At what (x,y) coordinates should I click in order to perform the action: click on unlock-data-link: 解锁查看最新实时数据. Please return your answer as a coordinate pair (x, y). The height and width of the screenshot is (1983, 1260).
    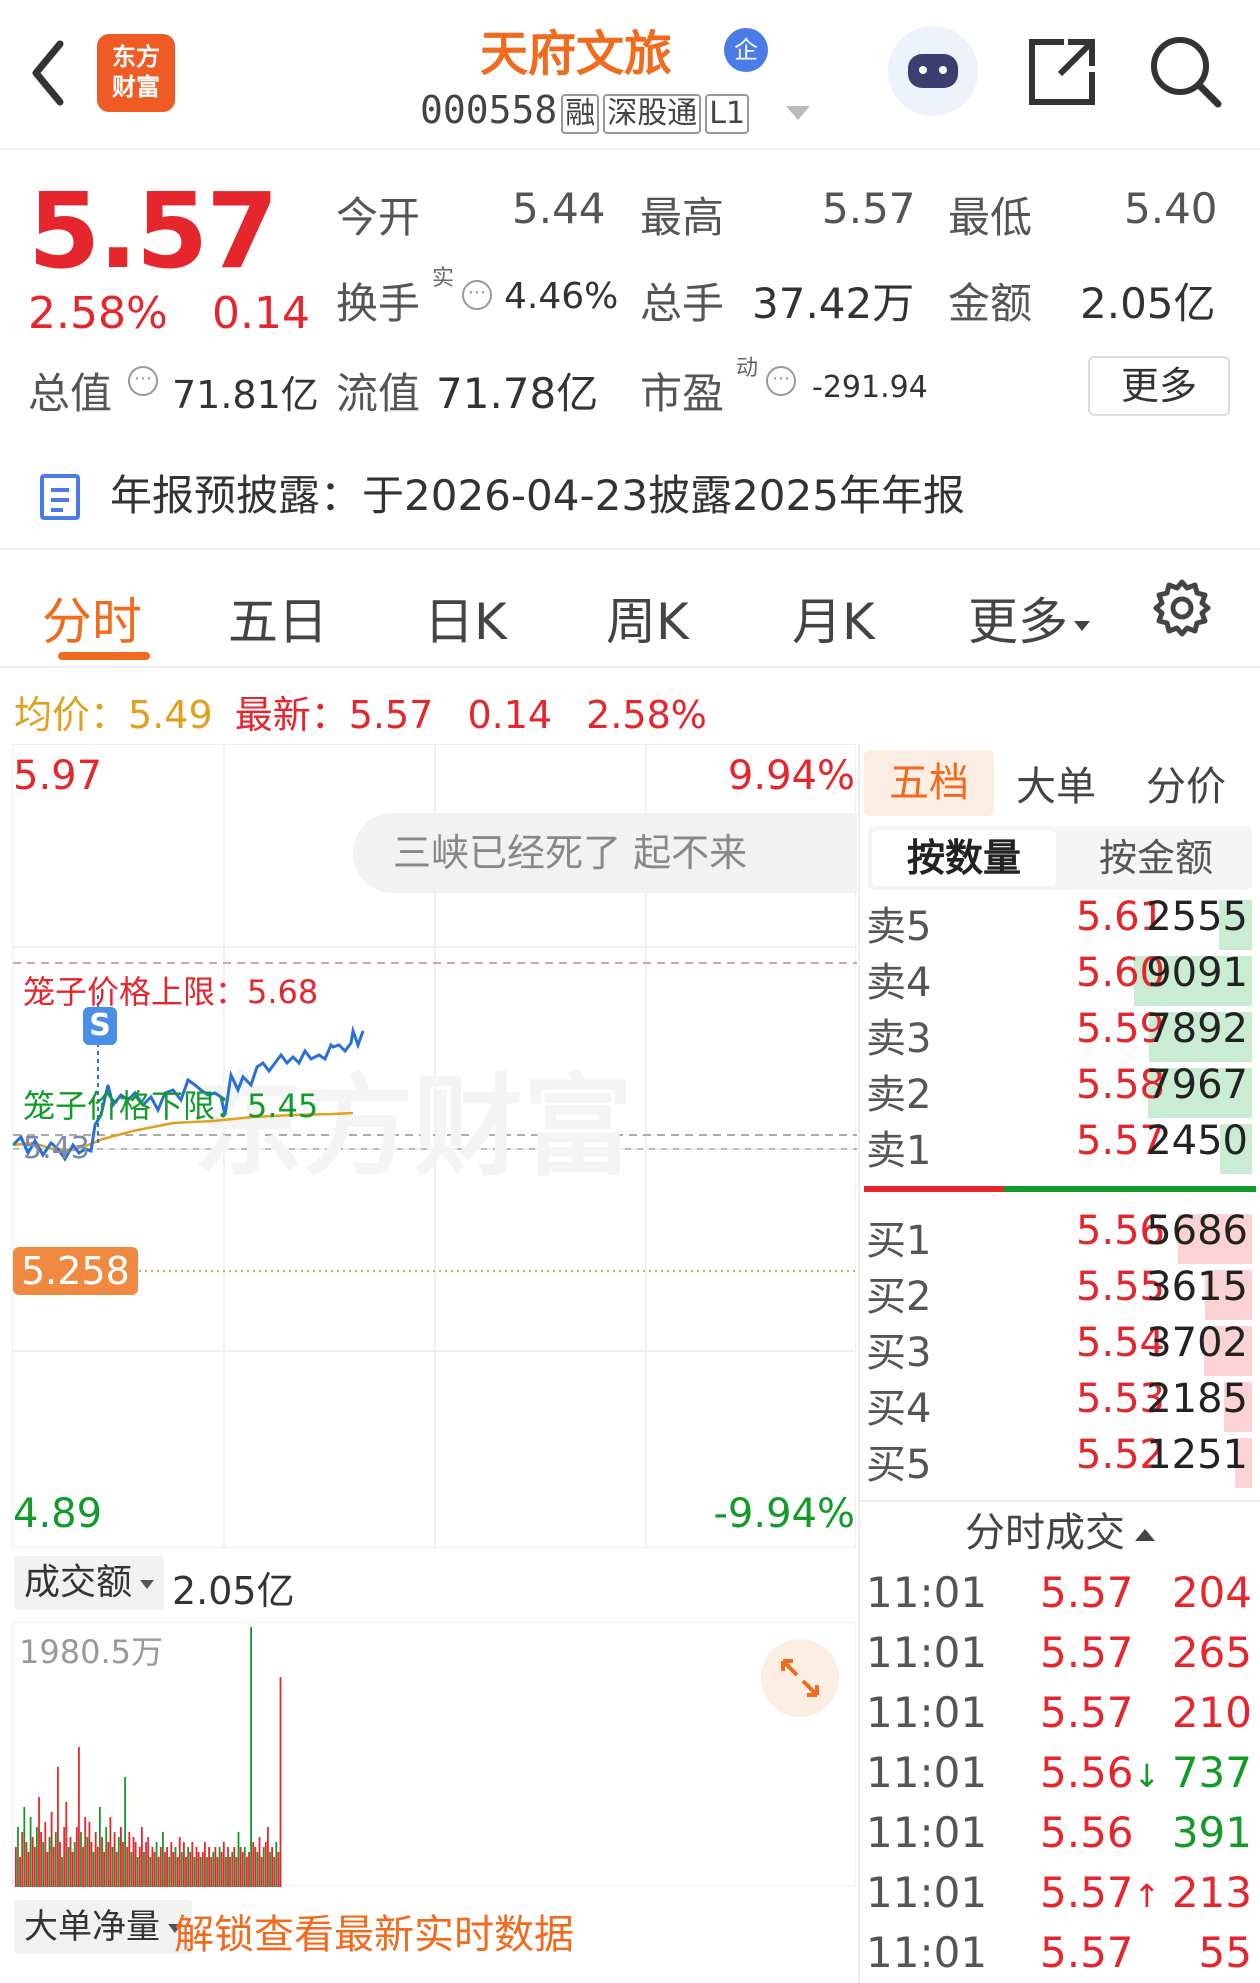
    Looking at the image, I should click on (374, 1931).